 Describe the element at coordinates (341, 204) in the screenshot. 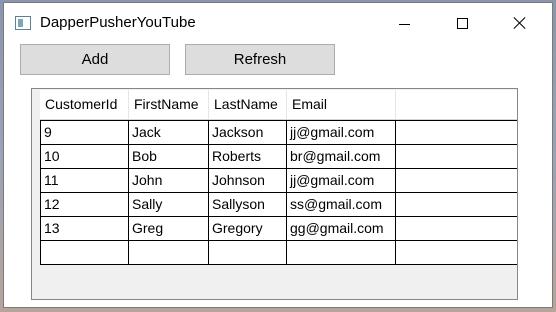

I see `cell-email: ss@gmail.com` at that location.